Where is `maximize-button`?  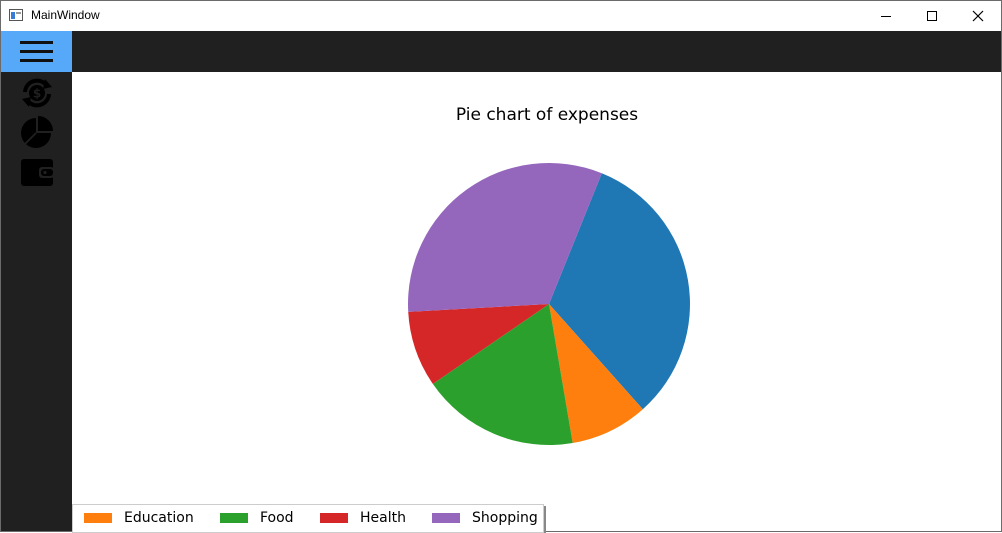 maximize-button is located at coordinates (932, 16).